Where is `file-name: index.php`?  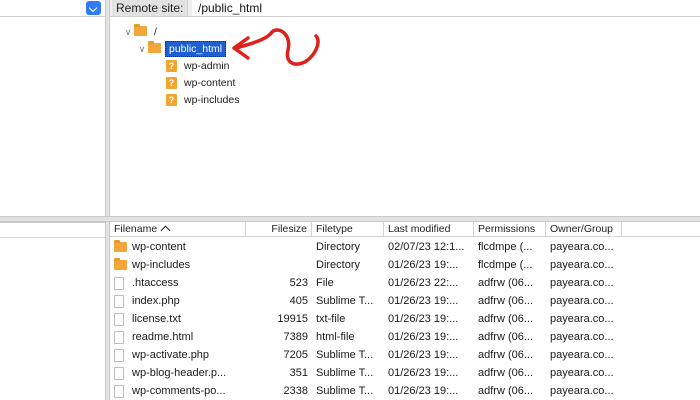 file-name: index.php is located at coordinates (156, 301).